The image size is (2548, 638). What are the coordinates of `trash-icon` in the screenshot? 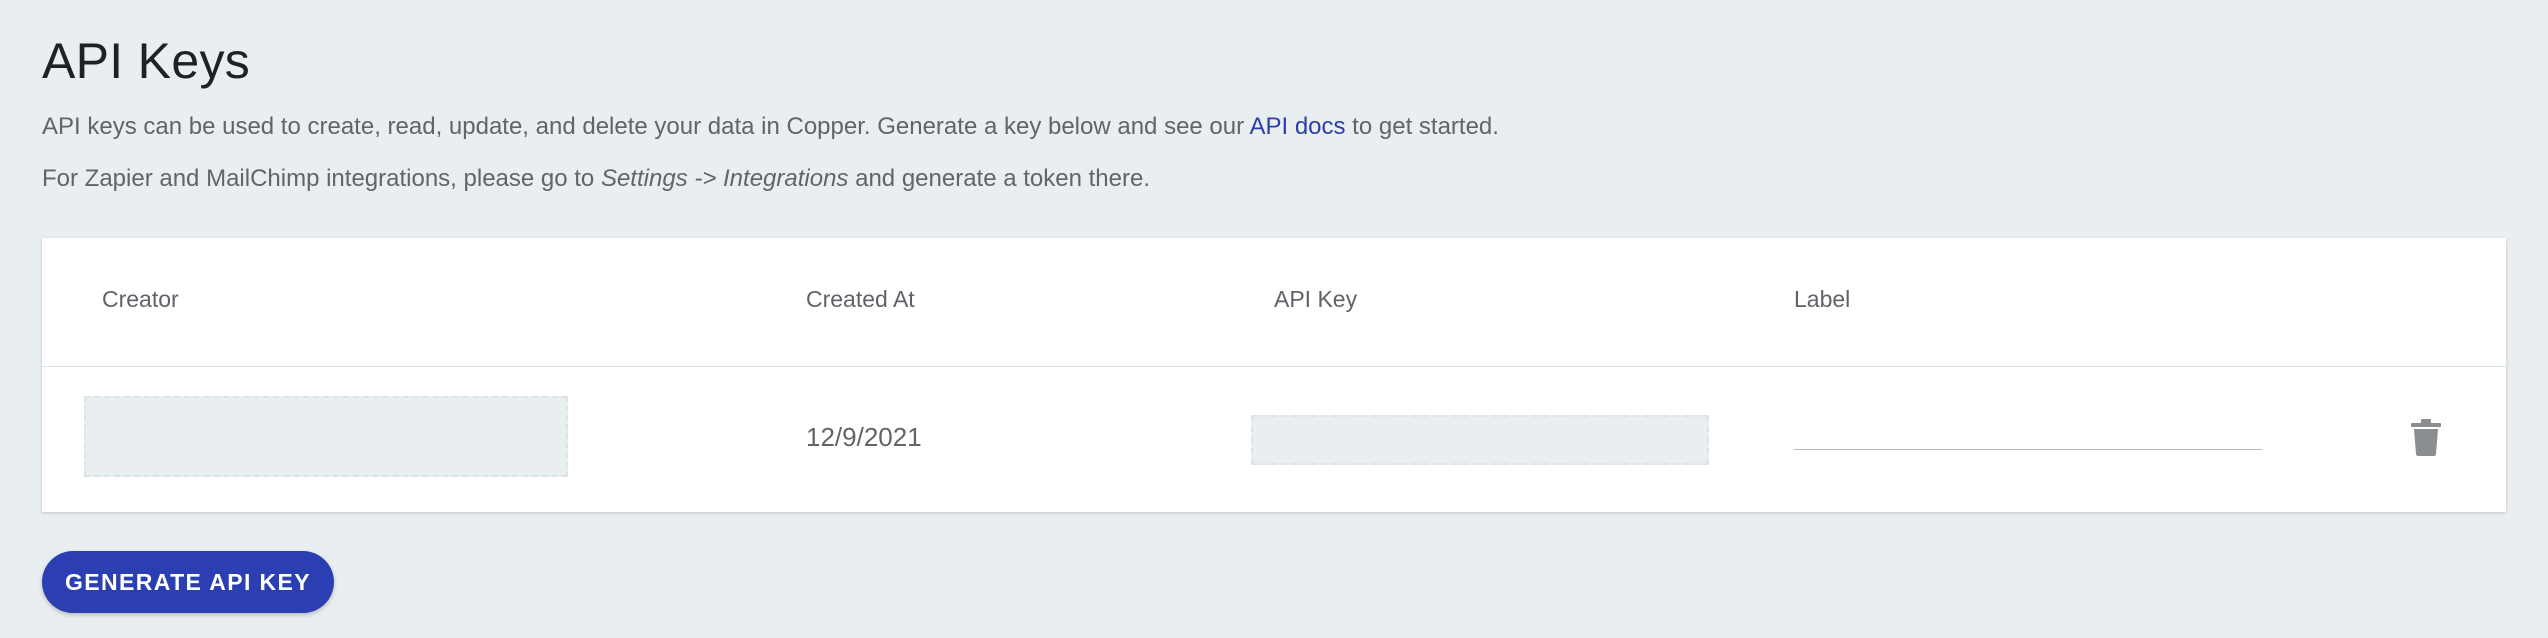 It's located at (2426, 437).